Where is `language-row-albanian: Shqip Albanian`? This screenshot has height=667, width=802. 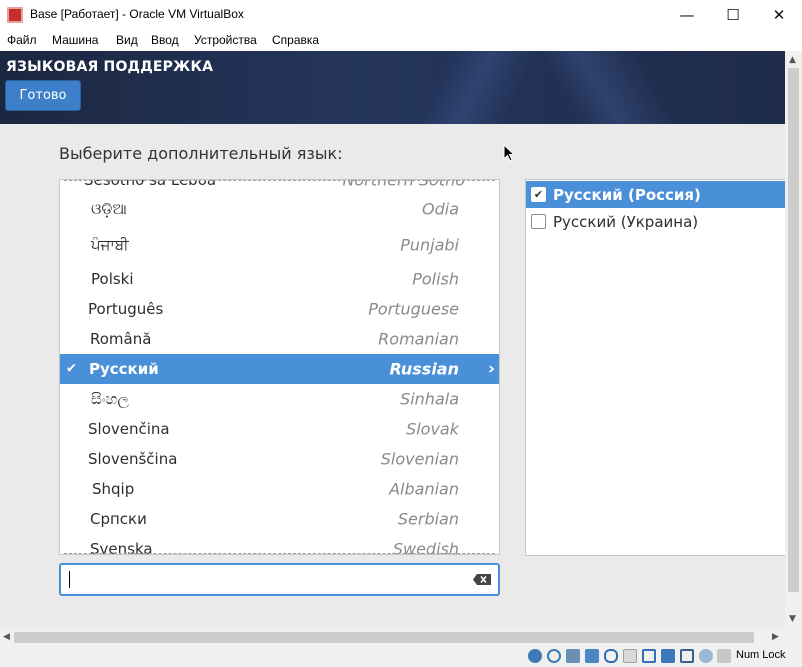 language-row-albanian: Shqip Albanian is located at coordinates (279, 489).